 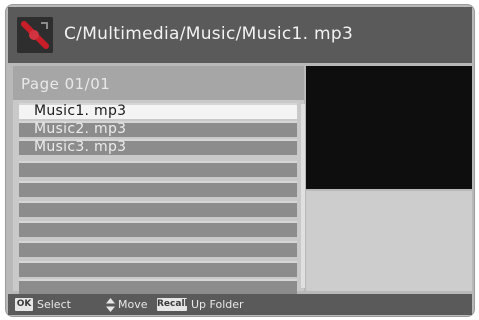 I want to click on ok-key-badge: OK, so click(x=24, y=304).